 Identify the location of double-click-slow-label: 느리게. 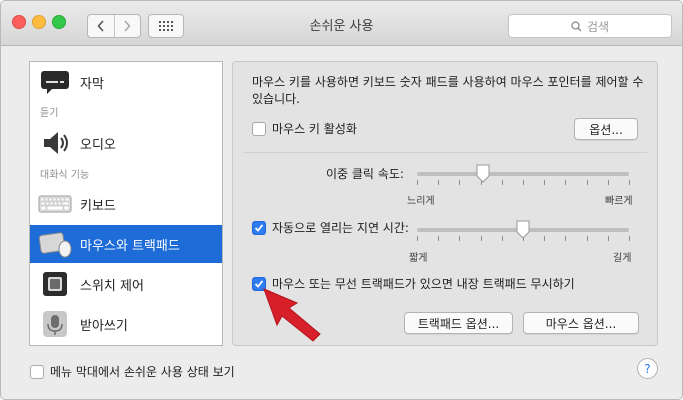
(421, 201).